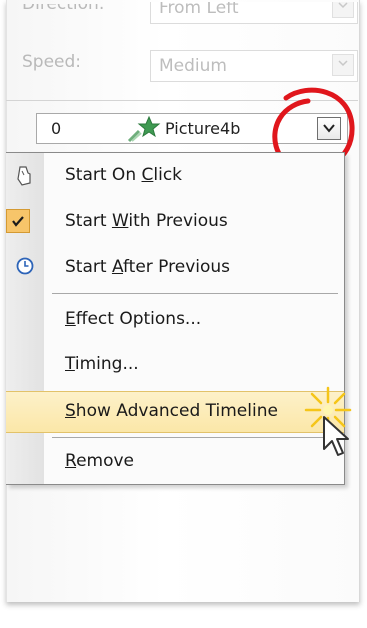  I want to click on speed-value: Medium, so click(193, 66).